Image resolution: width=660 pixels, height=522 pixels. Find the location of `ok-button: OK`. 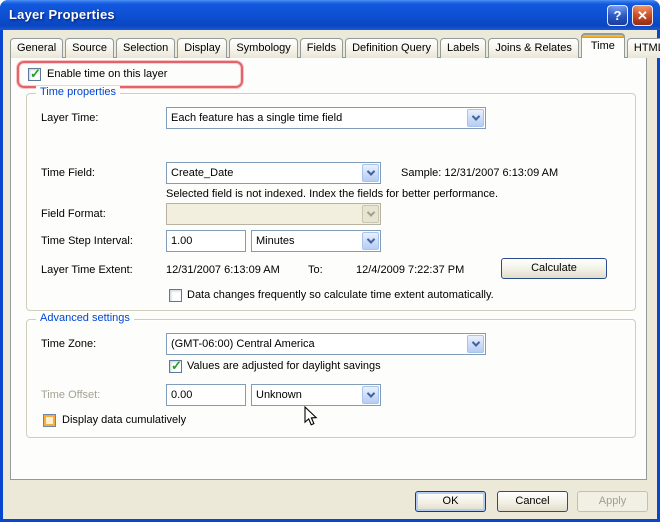

ok-button: OK is located at coordinates (450, 501).